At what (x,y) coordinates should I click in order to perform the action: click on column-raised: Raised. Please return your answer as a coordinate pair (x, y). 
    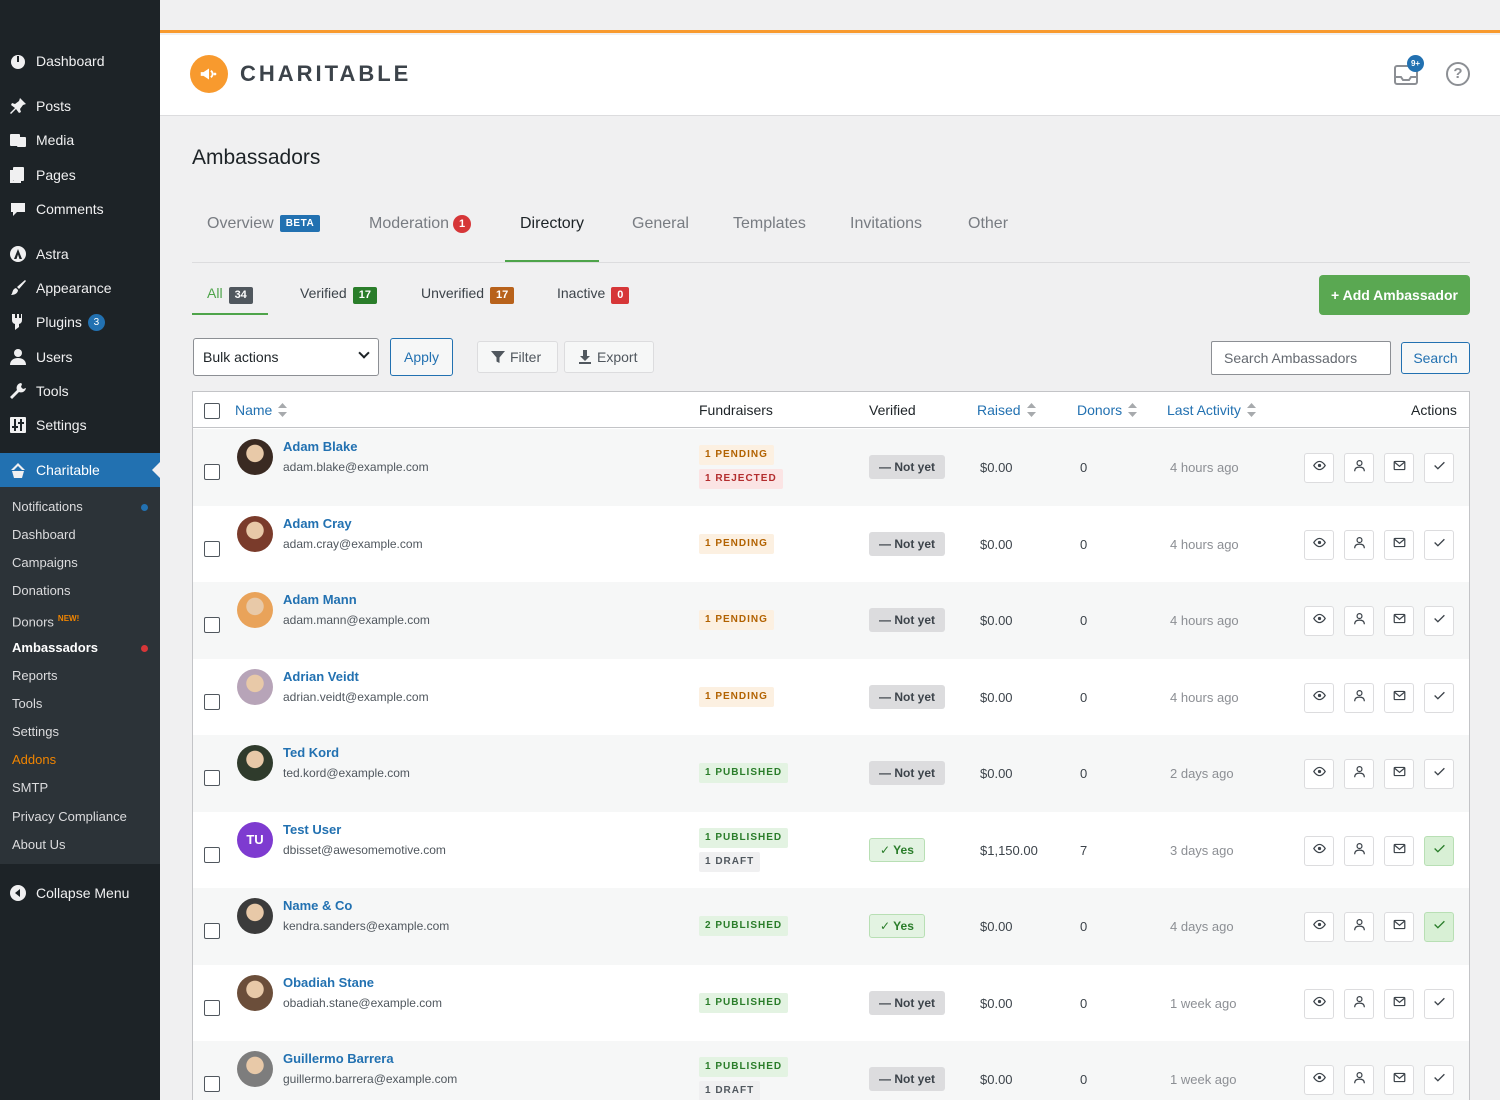
    Looking at the image, I should click on (1006, 410).